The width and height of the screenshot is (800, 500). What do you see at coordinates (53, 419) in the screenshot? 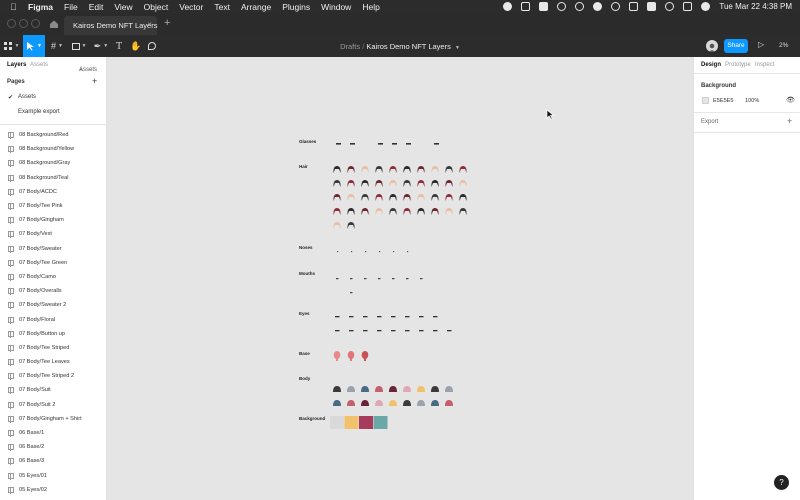
I see `layer-row: 07 Body/Gingham + Shirt` at bounding box center [53, 419].